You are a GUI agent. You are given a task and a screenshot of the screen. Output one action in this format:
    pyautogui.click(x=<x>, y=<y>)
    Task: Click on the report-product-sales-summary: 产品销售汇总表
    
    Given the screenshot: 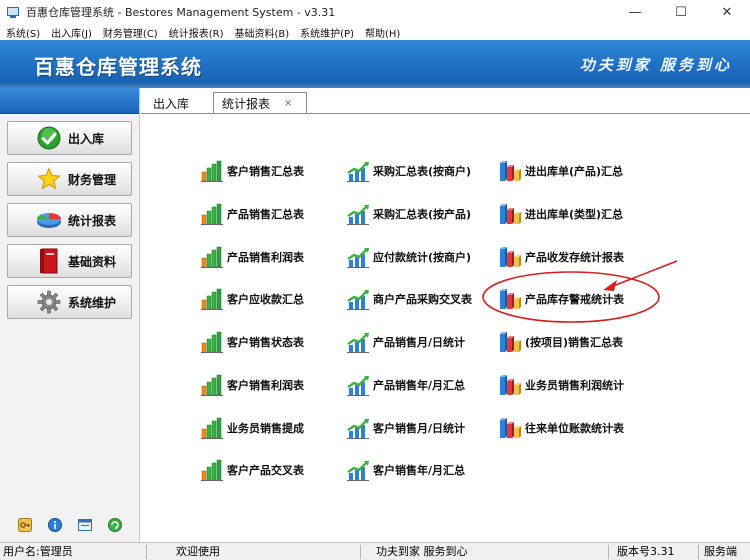 What is the action you would take?
    pyautogui.click(x=252, y=214)
    